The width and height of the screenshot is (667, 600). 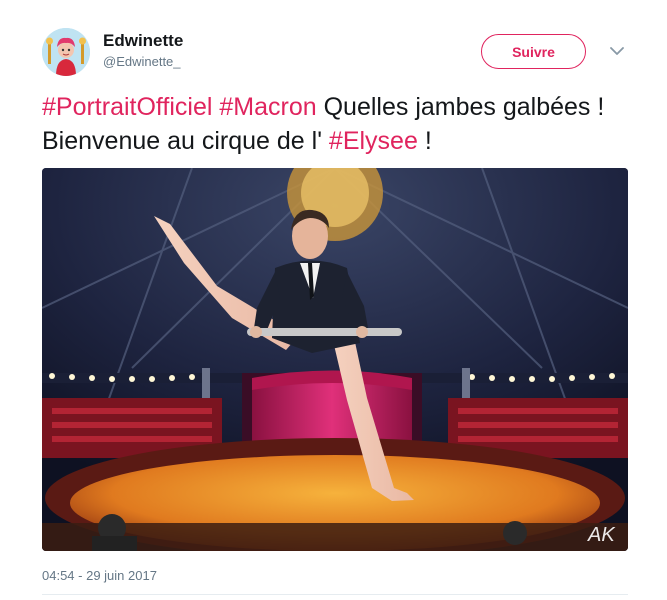 I want to click on tweet-text-segment: !, so click(x=424, y=141).